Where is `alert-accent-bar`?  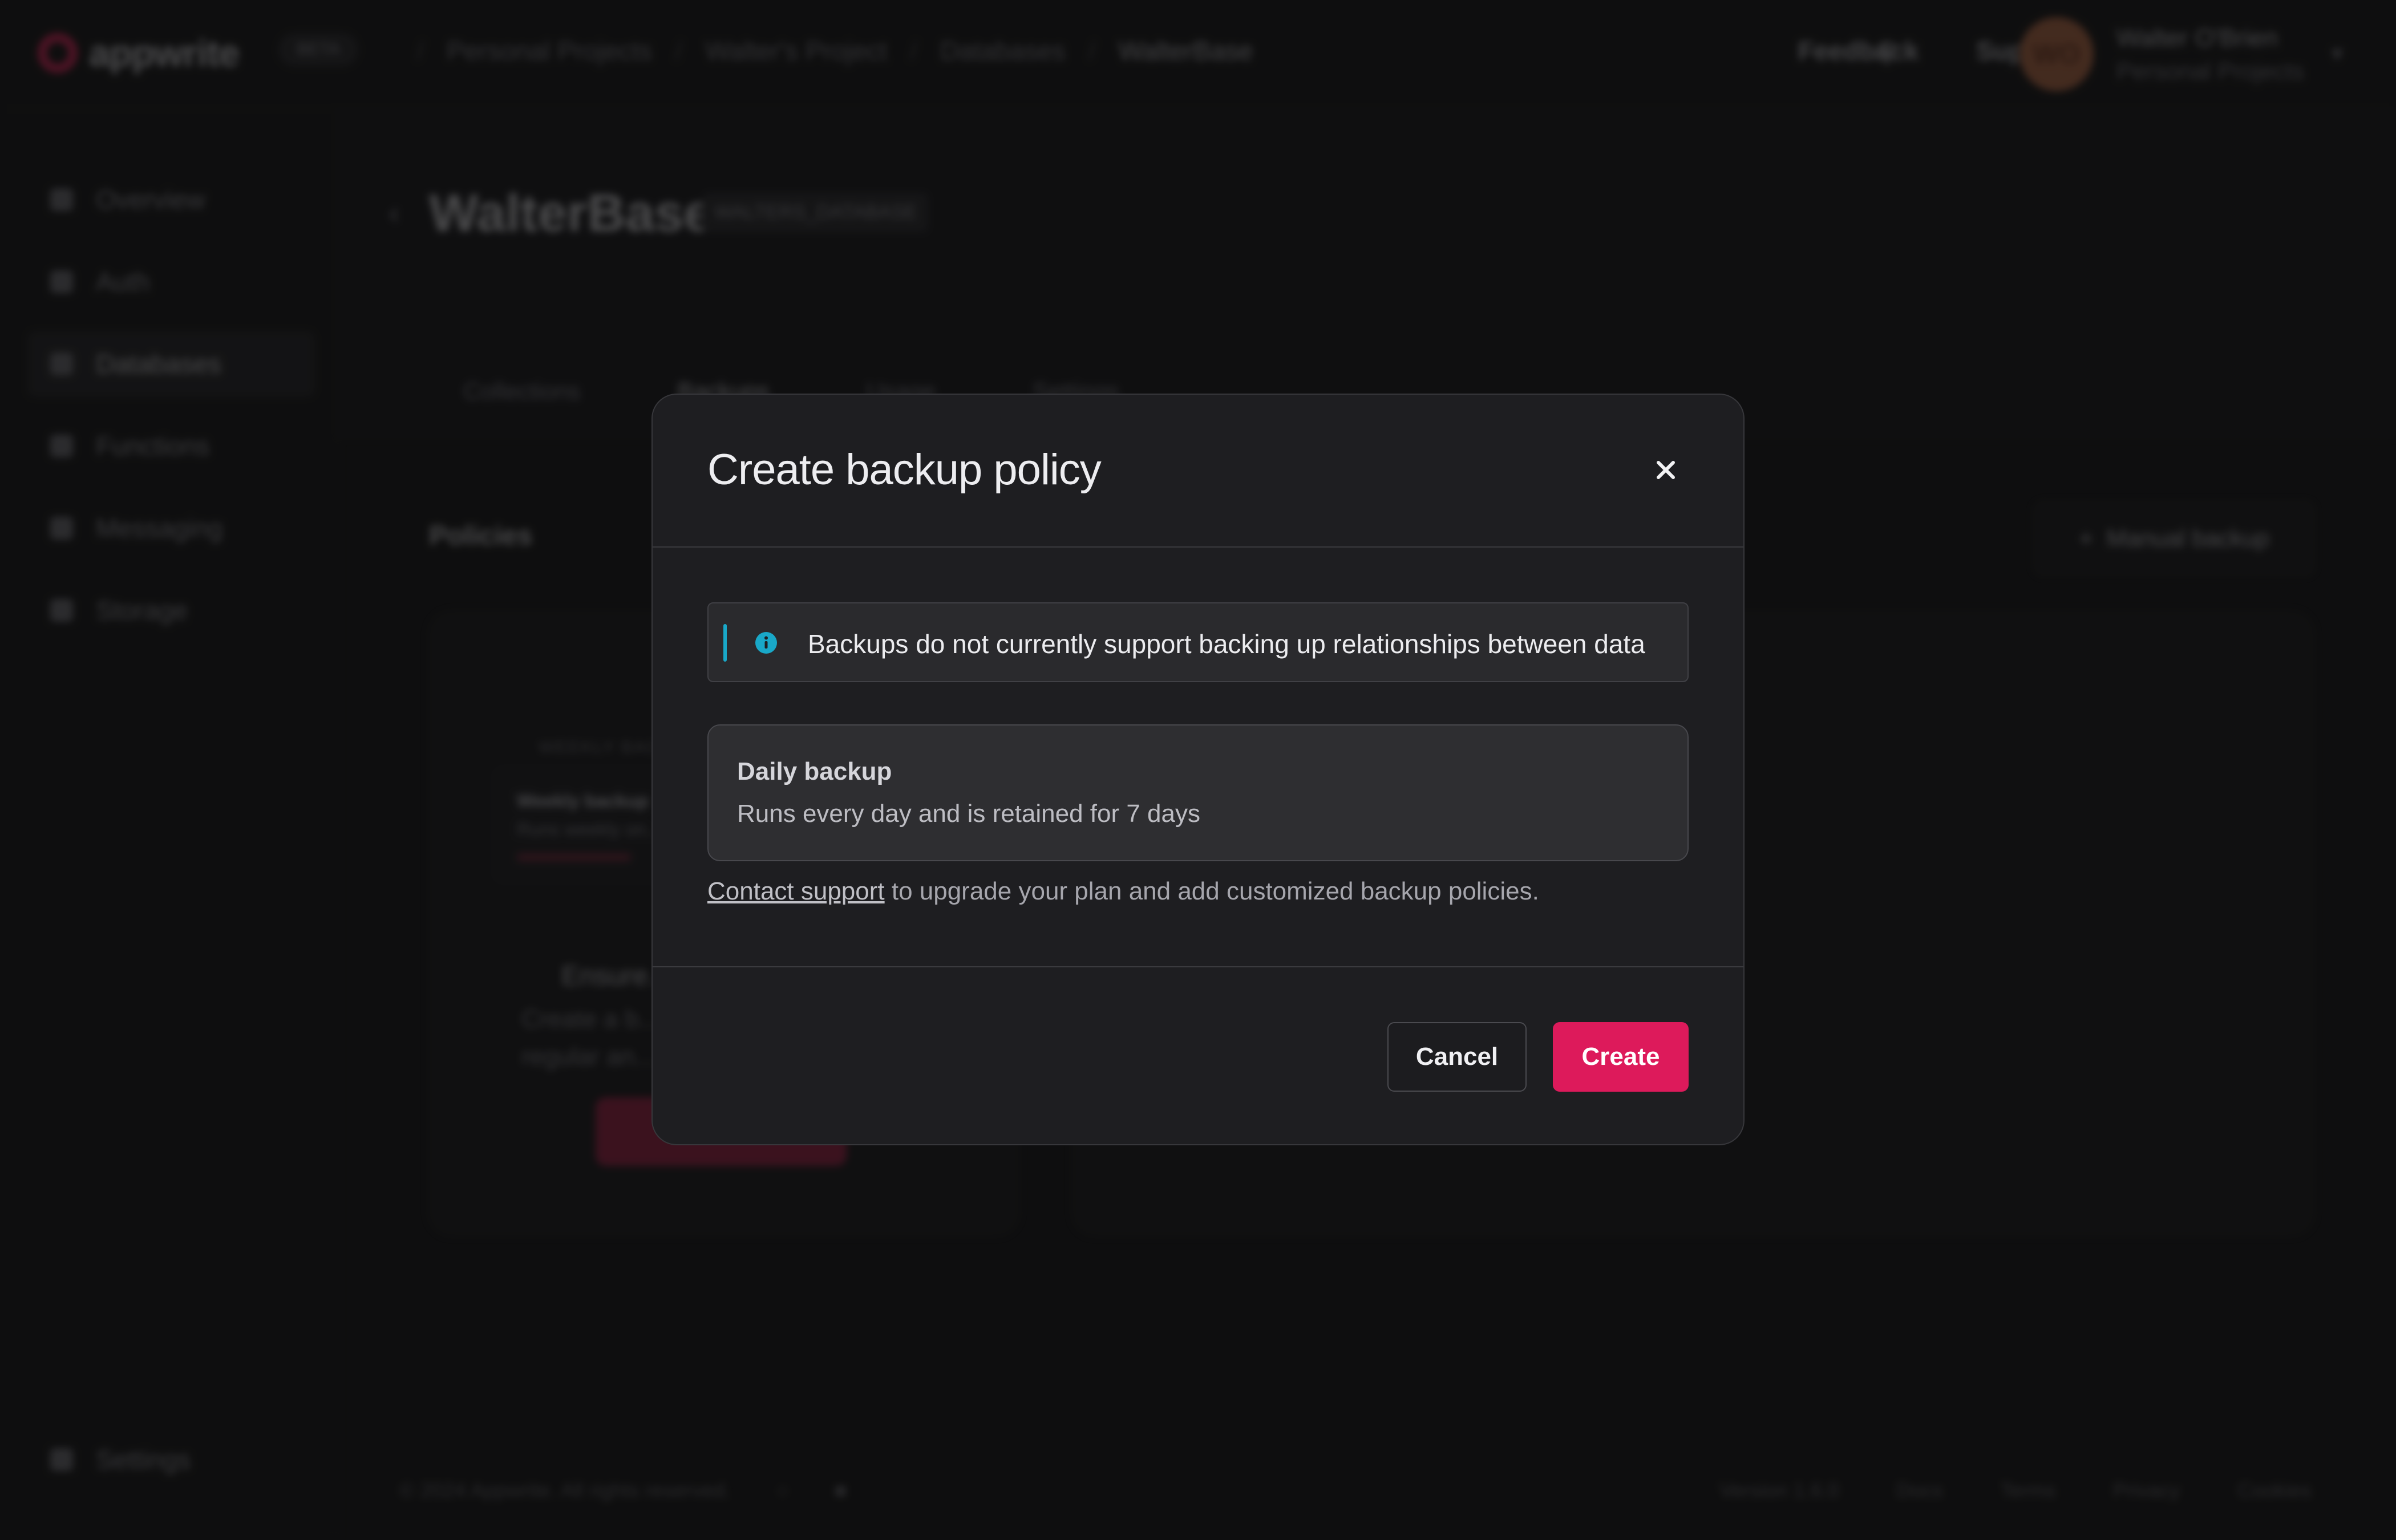 alert-accent-bar is located at coordinates (725, 643).